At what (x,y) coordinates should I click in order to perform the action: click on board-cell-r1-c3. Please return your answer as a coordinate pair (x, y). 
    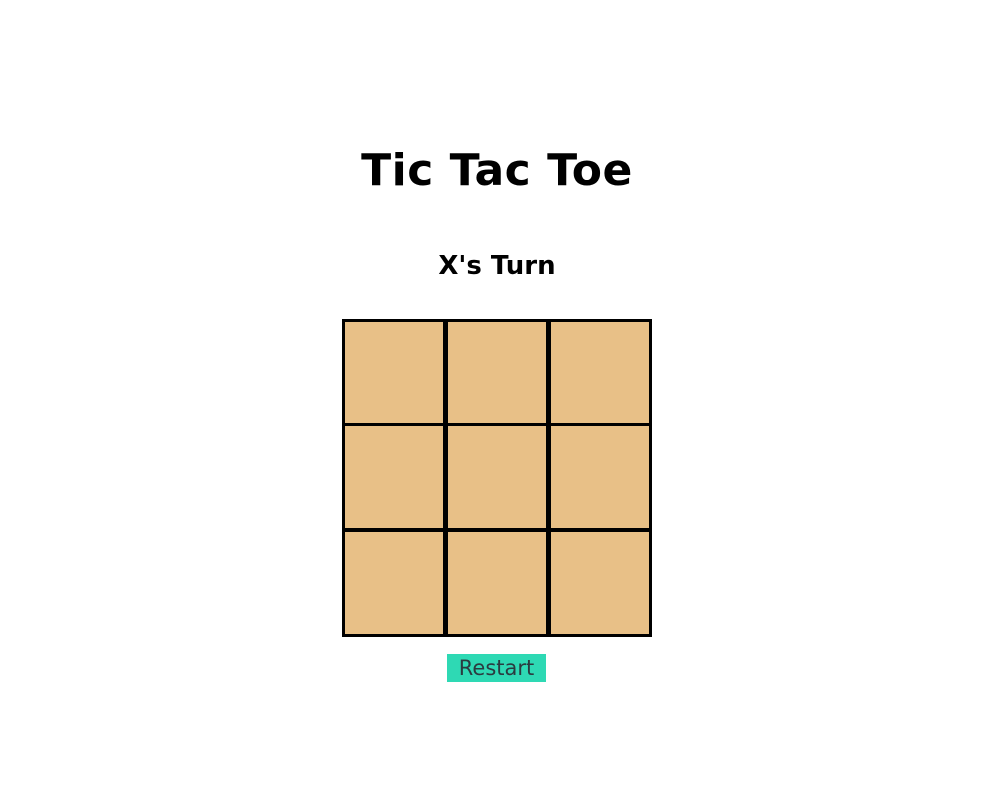
    Looking at the image, I should click on (600, 373).